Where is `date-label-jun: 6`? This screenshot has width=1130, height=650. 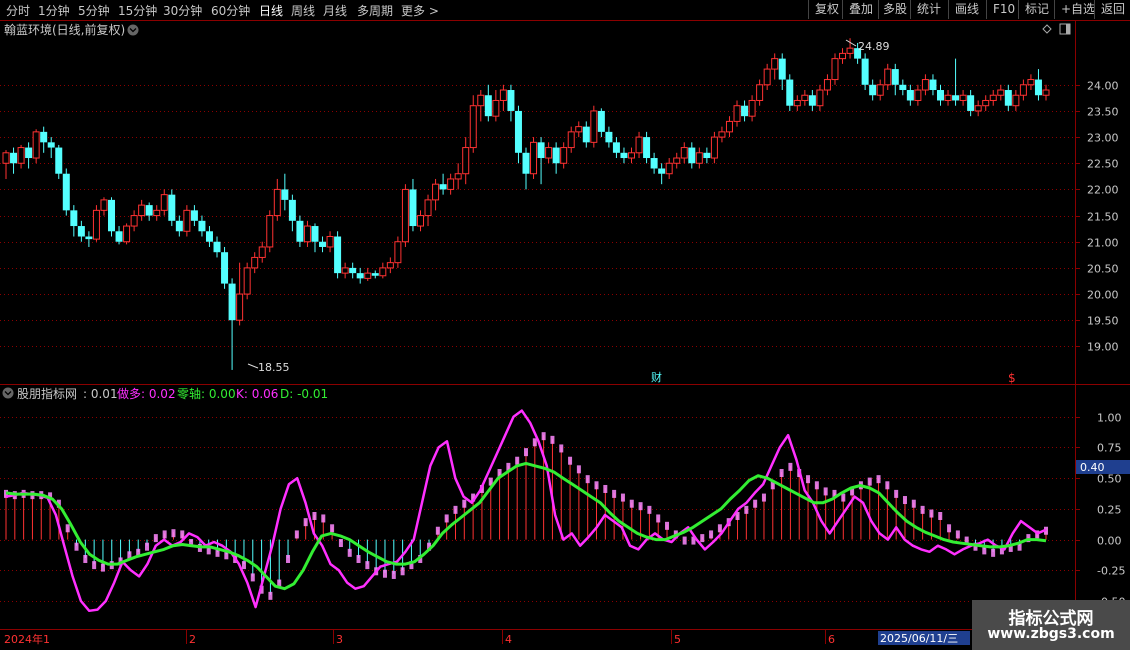
date-label-jun: 6 is located at coordinates (831, 639).